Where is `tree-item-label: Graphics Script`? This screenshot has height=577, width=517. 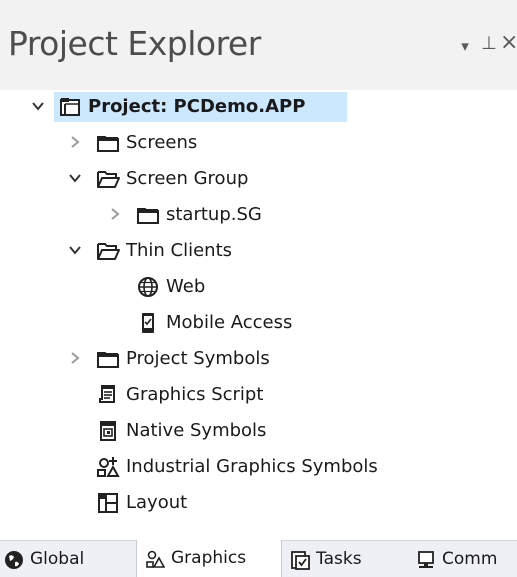
tree-item-label: Graphics Script is located at coordinates (195, 394).